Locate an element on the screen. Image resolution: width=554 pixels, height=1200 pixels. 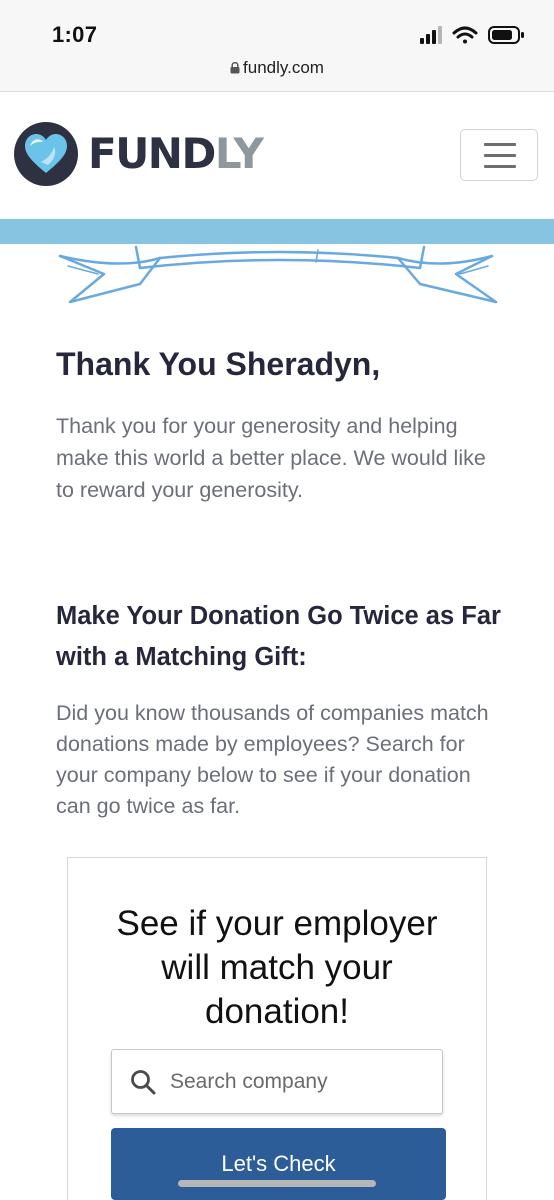
status-icons is located at coordinates (472, 35).